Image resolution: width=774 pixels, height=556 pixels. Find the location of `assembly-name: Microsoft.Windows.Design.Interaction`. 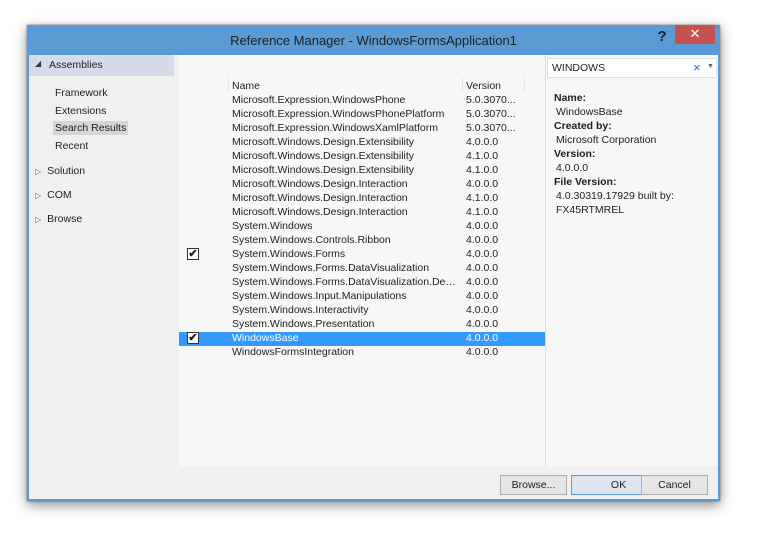

assembly-name: Microsoft.Windows.Design.Interaction is located at coordinates (320, 198).